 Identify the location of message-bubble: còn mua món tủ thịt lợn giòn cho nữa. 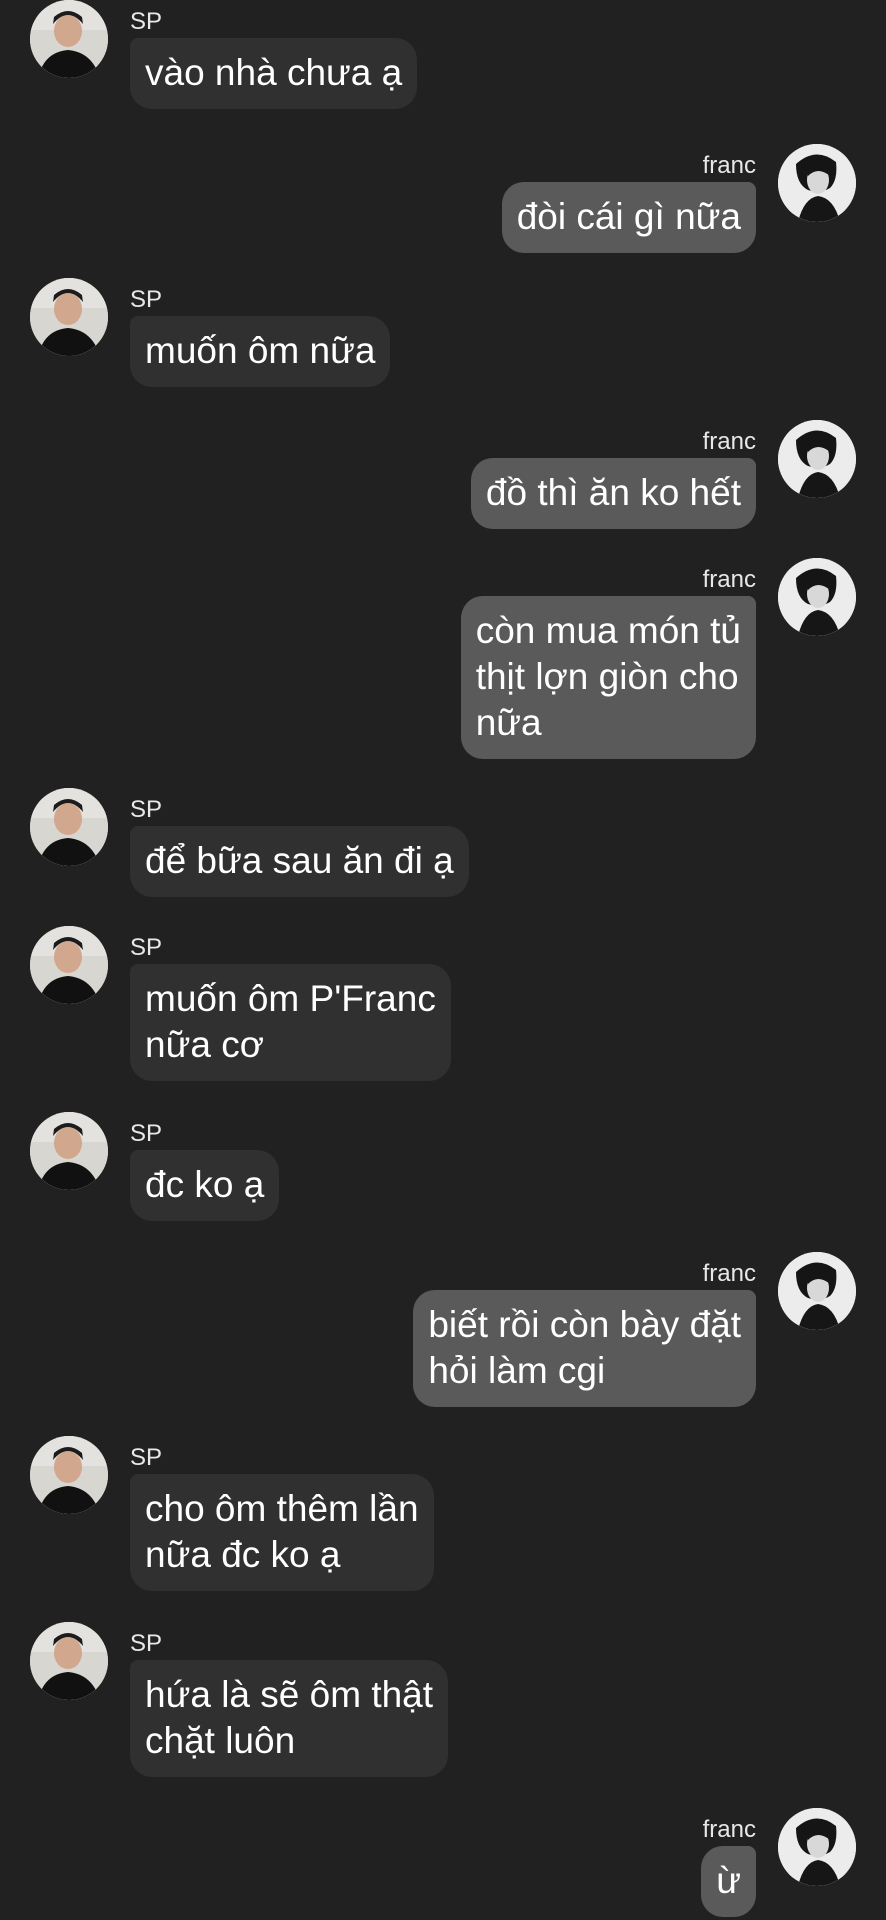
(608, 677).